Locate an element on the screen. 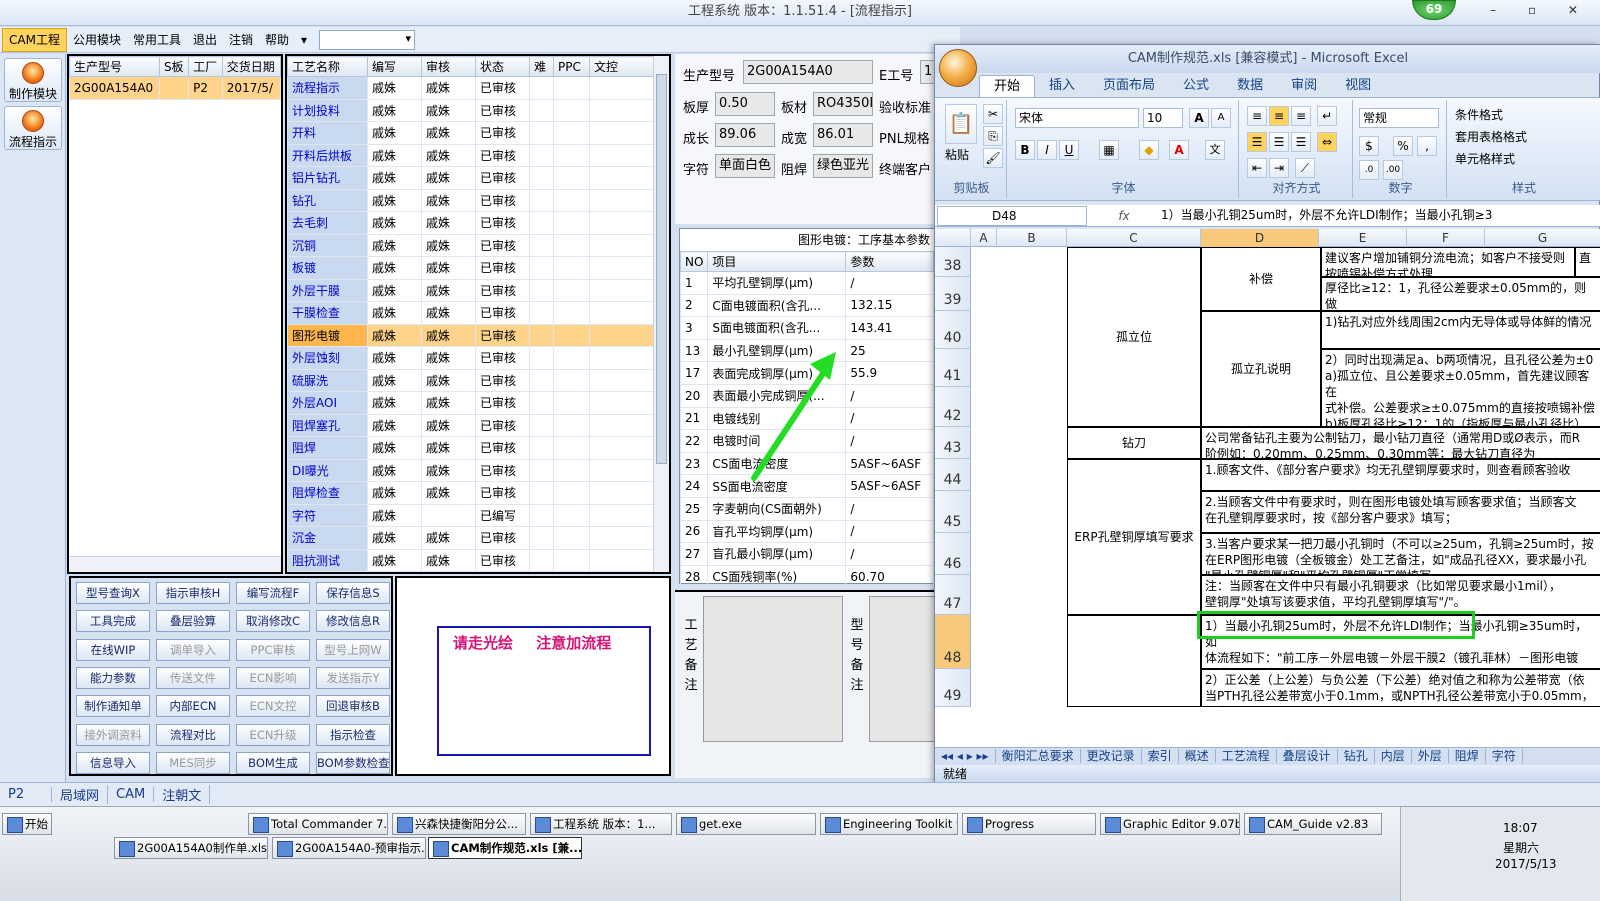 This screenshot has width=1600, height=901. orders-header: 交货日期 is located at coordinates (251, 66).